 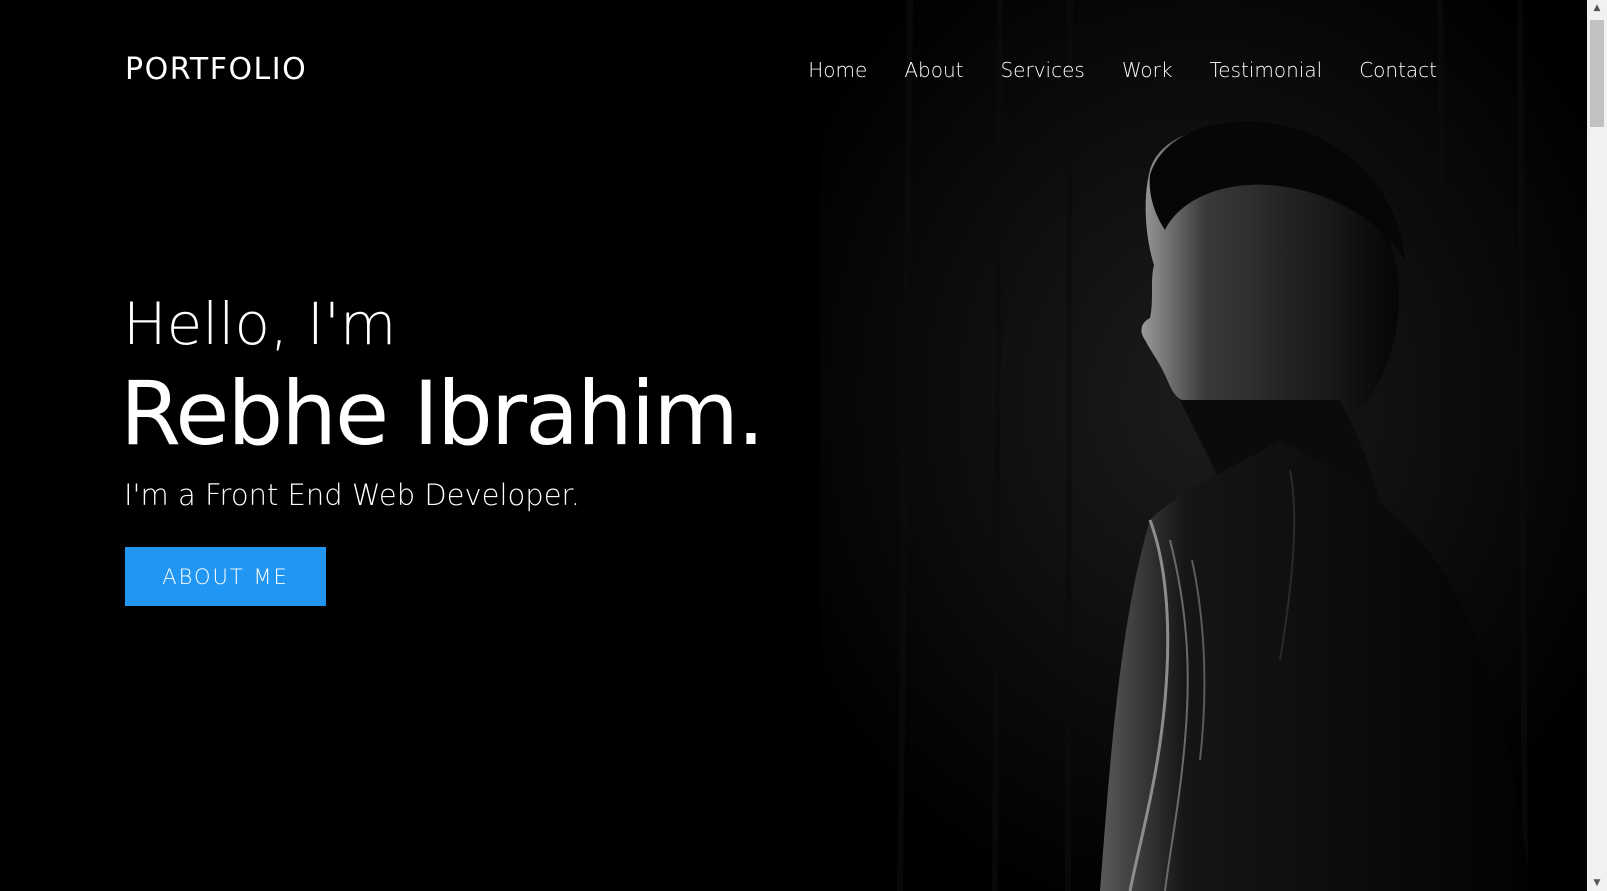 I want to click on nav-link-services: Services, so click(x=1042, y=70).